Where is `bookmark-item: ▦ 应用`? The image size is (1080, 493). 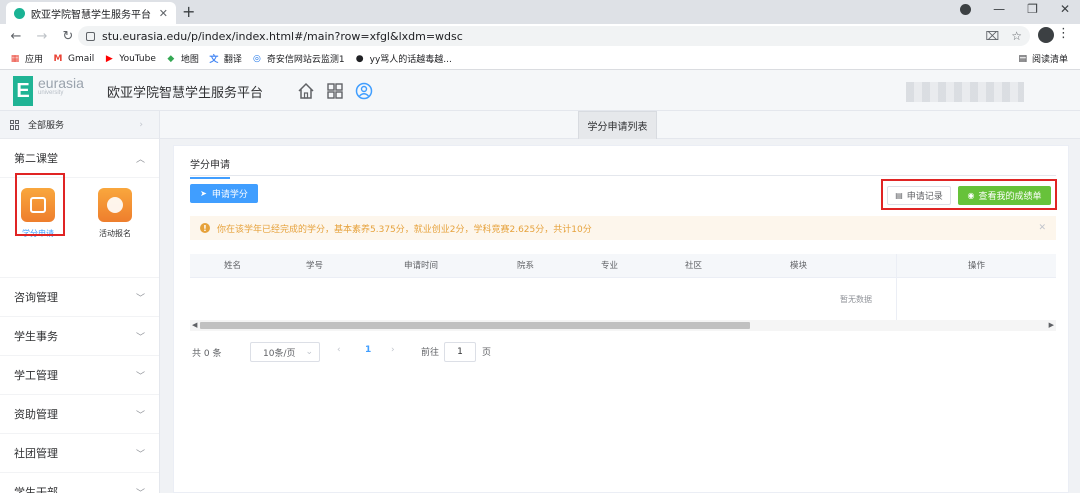
bookmark-item: ▦ 应用 is located at coordinates (27, 59).